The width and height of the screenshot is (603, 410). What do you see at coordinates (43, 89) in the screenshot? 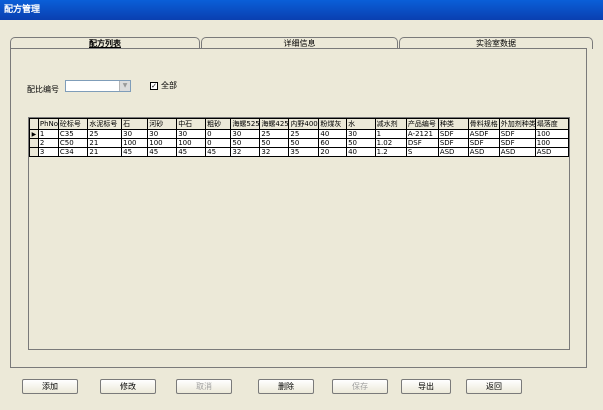
I see `mix-number-label: 配比编号` at bounding box center [43, 89].